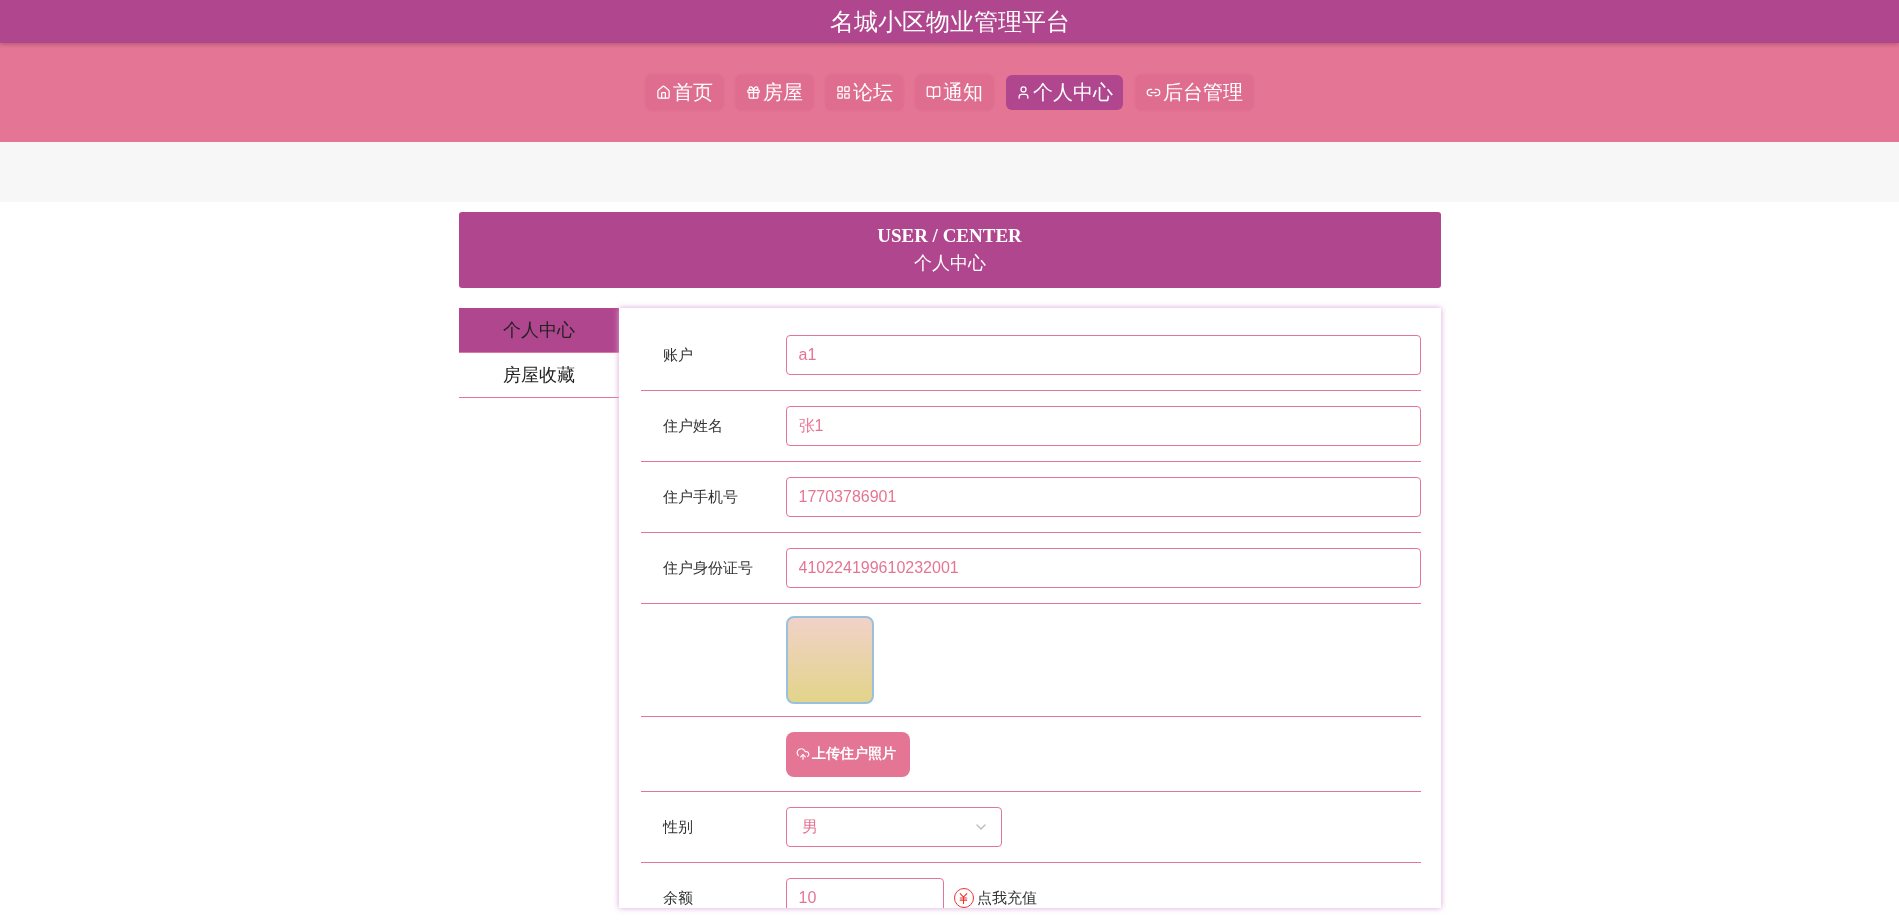 Image resolution: width=1899 pixels, height=921 pixels. Describe the element at coordinates (802, 754) in the screenshot. I see `cloud-upload-icon` at that location.